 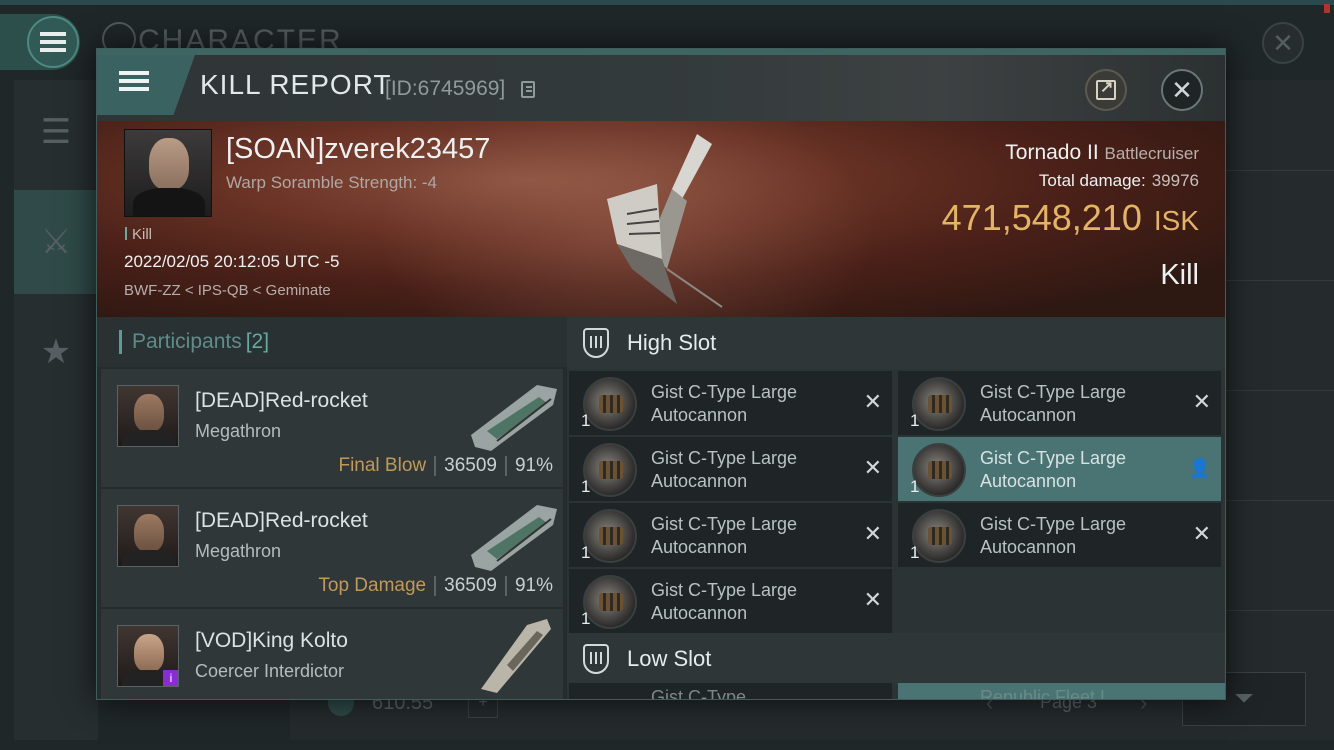 What do you see at coordinates (1283, 43) in the screenshot?
I see `background-close-icon: ✕` at bounding box center [1283, 43].